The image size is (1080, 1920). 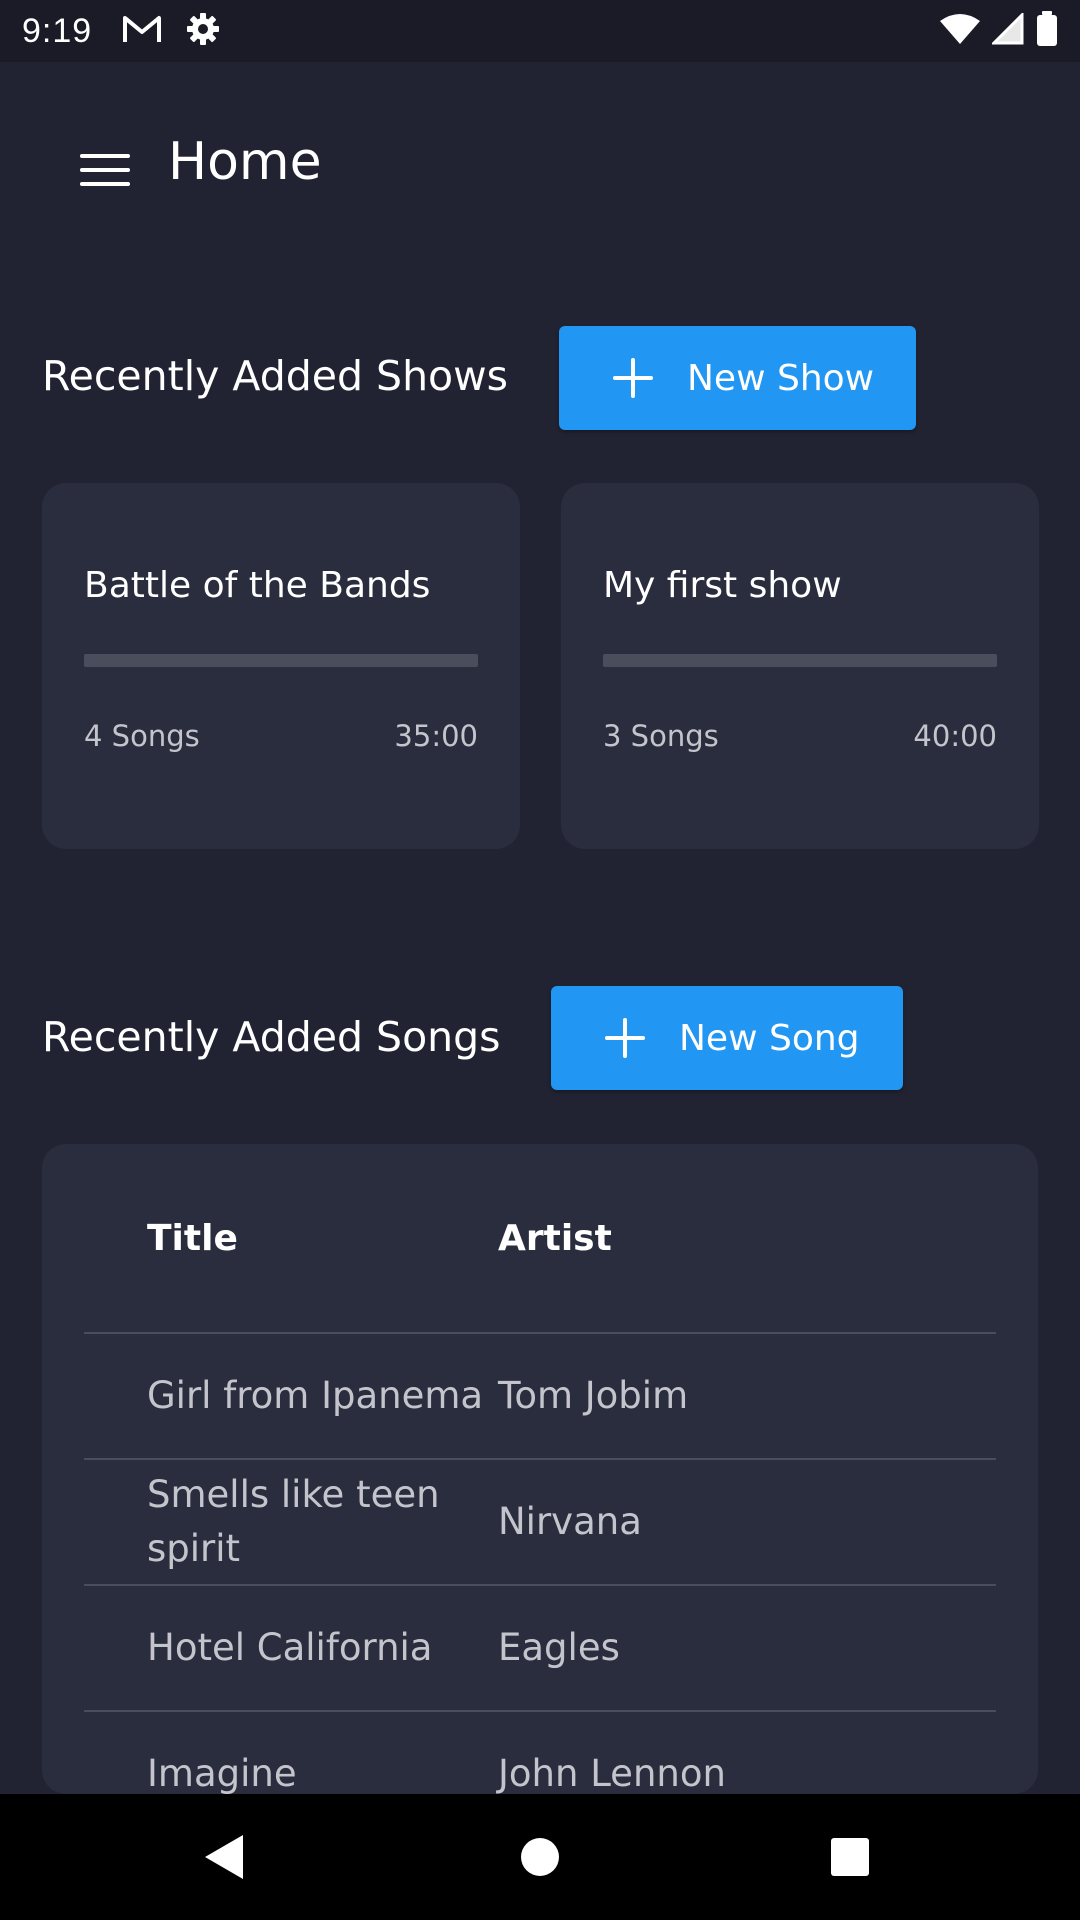 What do you see at coordinates (955, 736) in the screenshot?
I see `show-duration: 40:00` at bounding box center [955, 736].